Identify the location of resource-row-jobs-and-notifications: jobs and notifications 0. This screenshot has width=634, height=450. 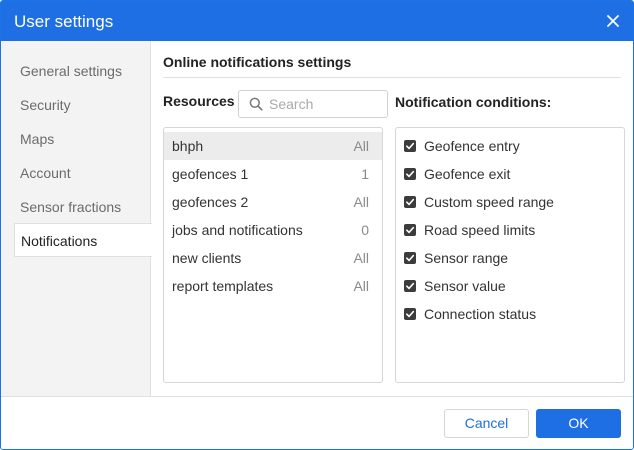
(273, 230).